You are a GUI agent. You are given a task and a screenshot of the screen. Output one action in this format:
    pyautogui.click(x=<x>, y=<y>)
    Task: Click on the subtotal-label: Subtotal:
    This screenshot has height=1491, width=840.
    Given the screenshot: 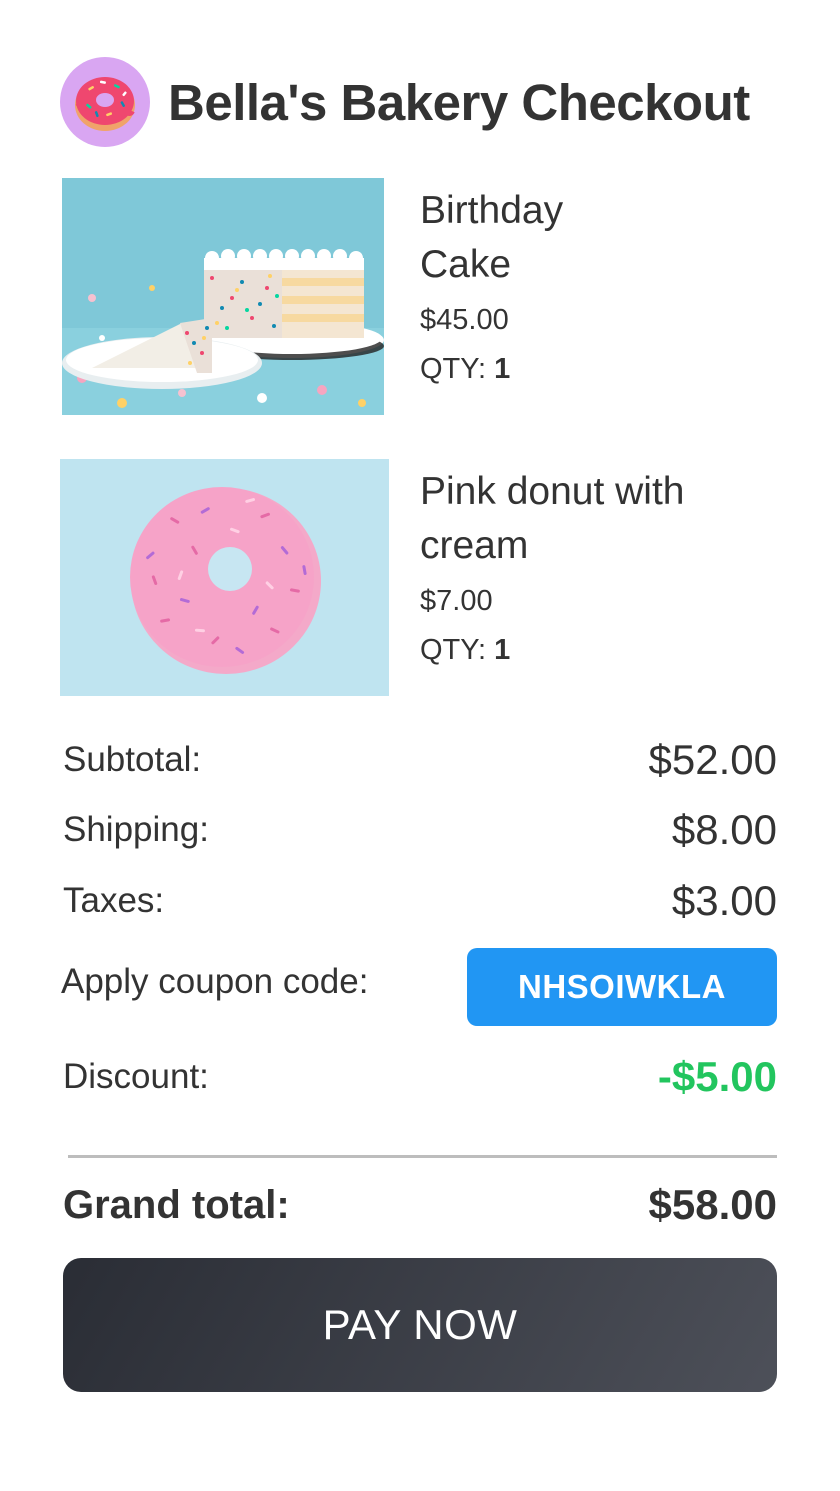 What is the action you would take?
    pyautogui.click(x=132, y=759)
    